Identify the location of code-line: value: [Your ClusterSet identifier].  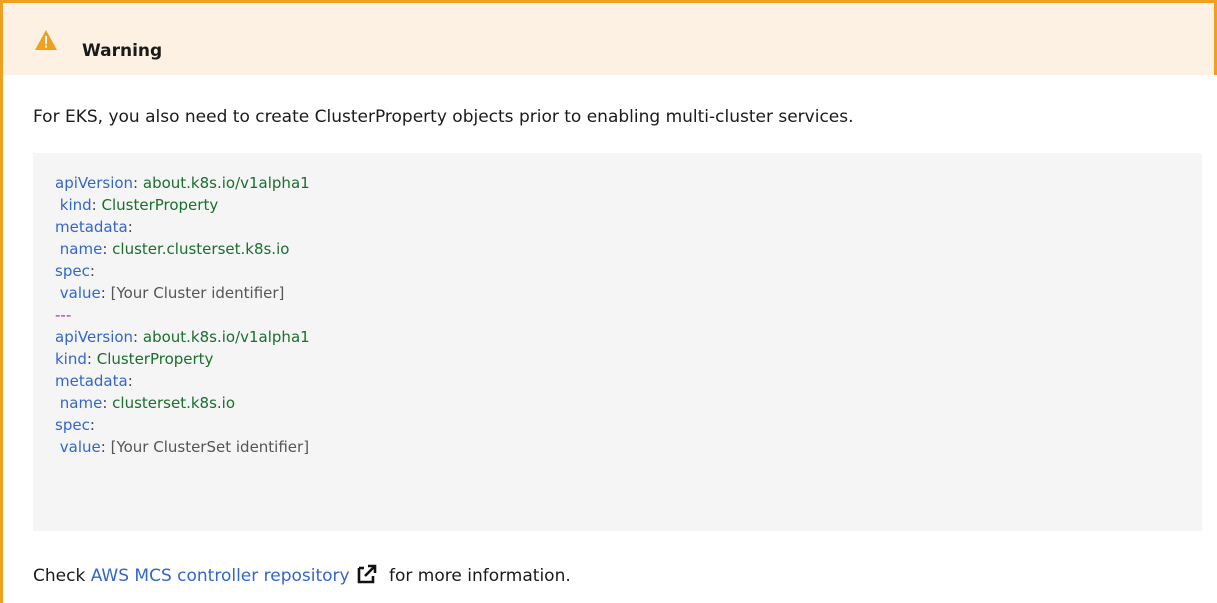
(182, 447).